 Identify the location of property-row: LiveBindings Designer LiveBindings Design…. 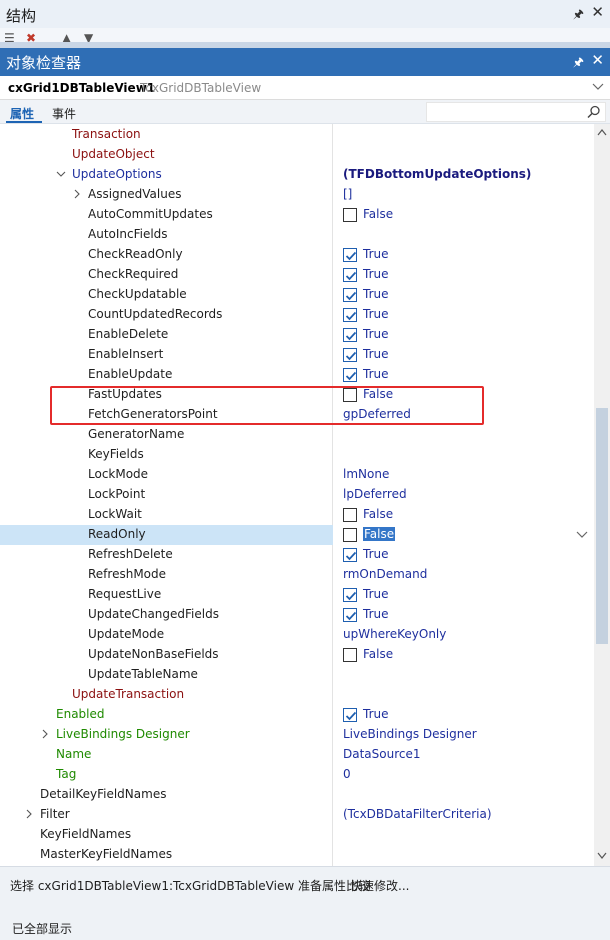
(297, 735).